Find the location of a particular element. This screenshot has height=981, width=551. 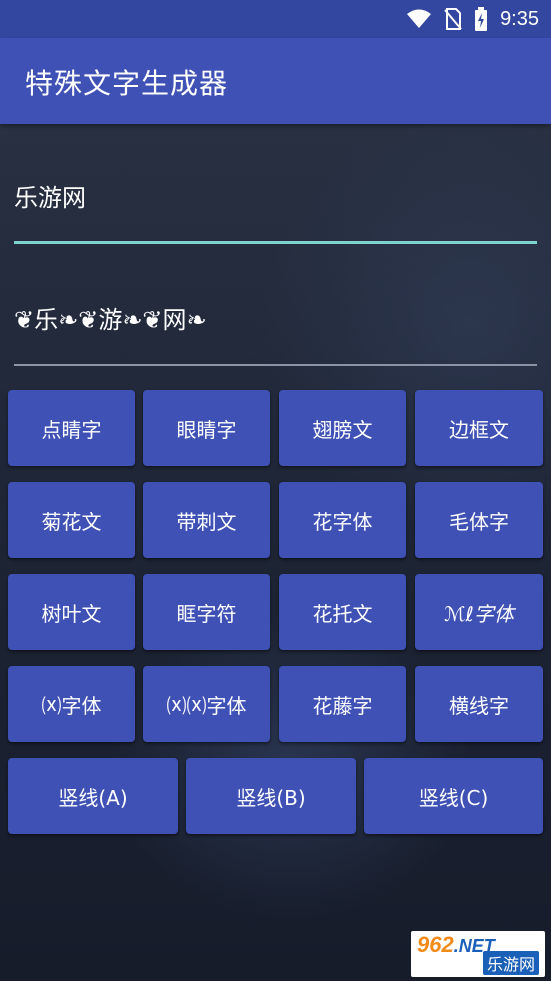

style-button-maotizi: 毛体字 is located at coordinates (479, 520).